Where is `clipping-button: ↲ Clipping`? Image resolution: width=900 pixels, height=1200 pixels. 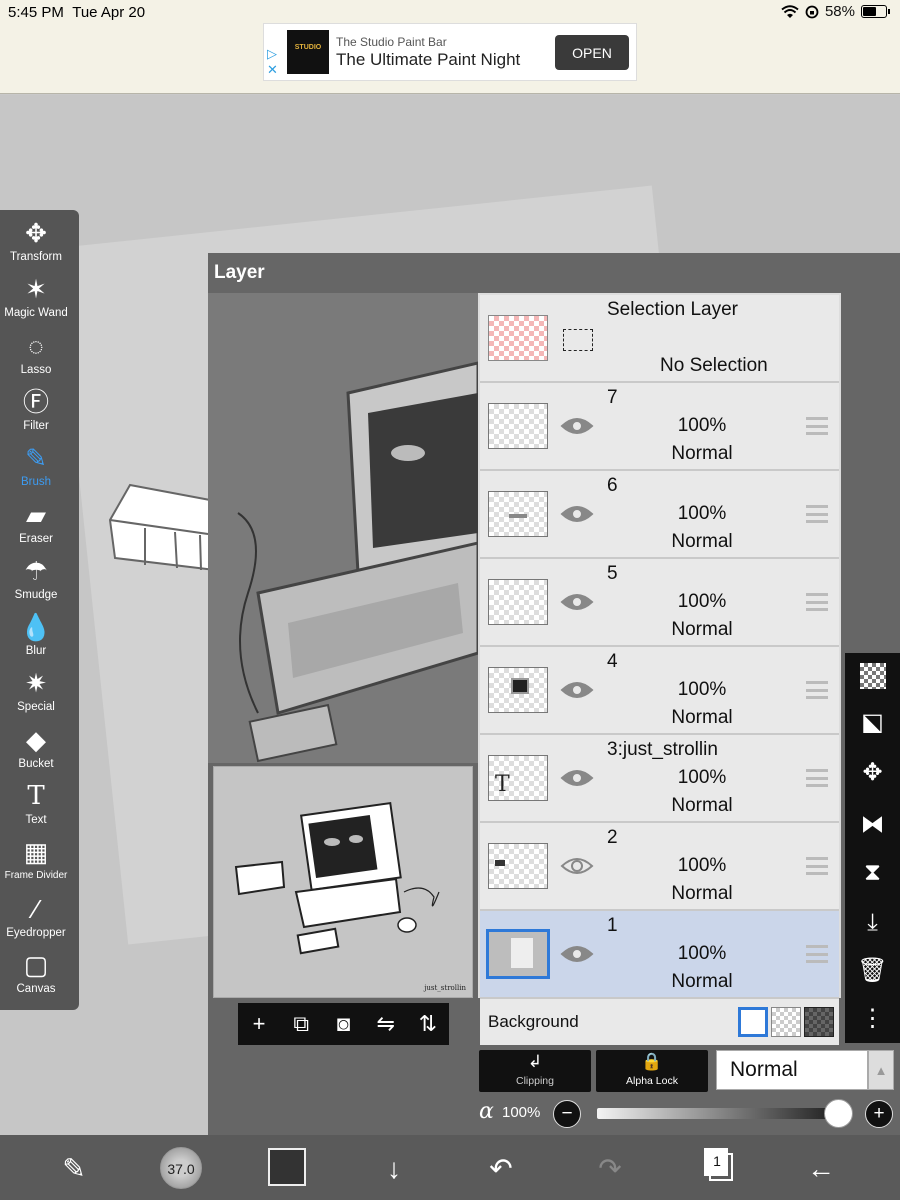
clipping-button: ↲ Clipping is located at coordinates (535, 1071).